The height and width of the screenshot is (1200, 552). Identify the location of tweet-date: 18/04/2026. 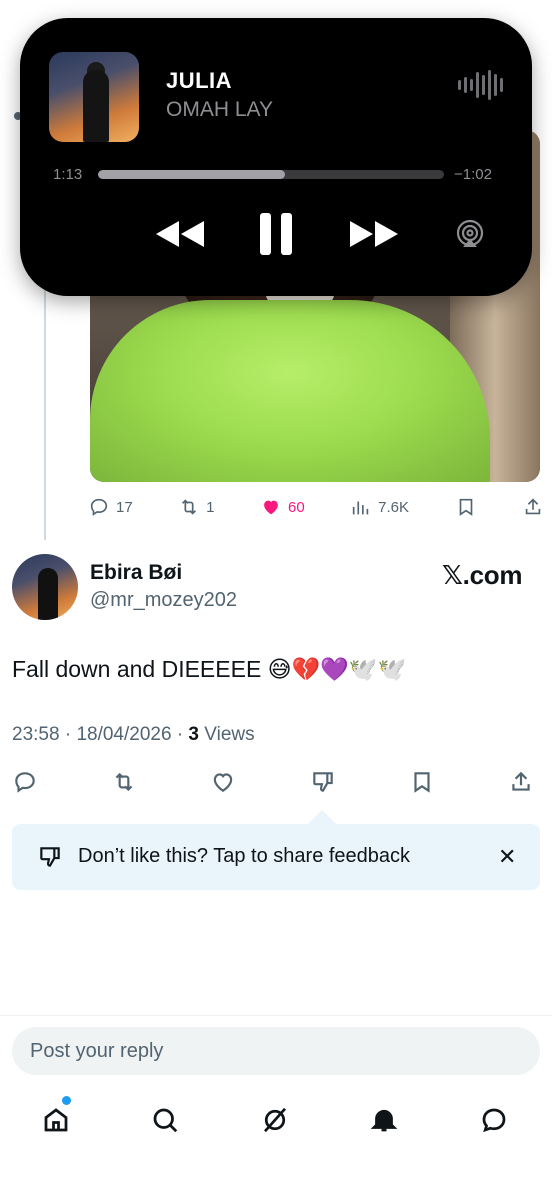
(124, 734).